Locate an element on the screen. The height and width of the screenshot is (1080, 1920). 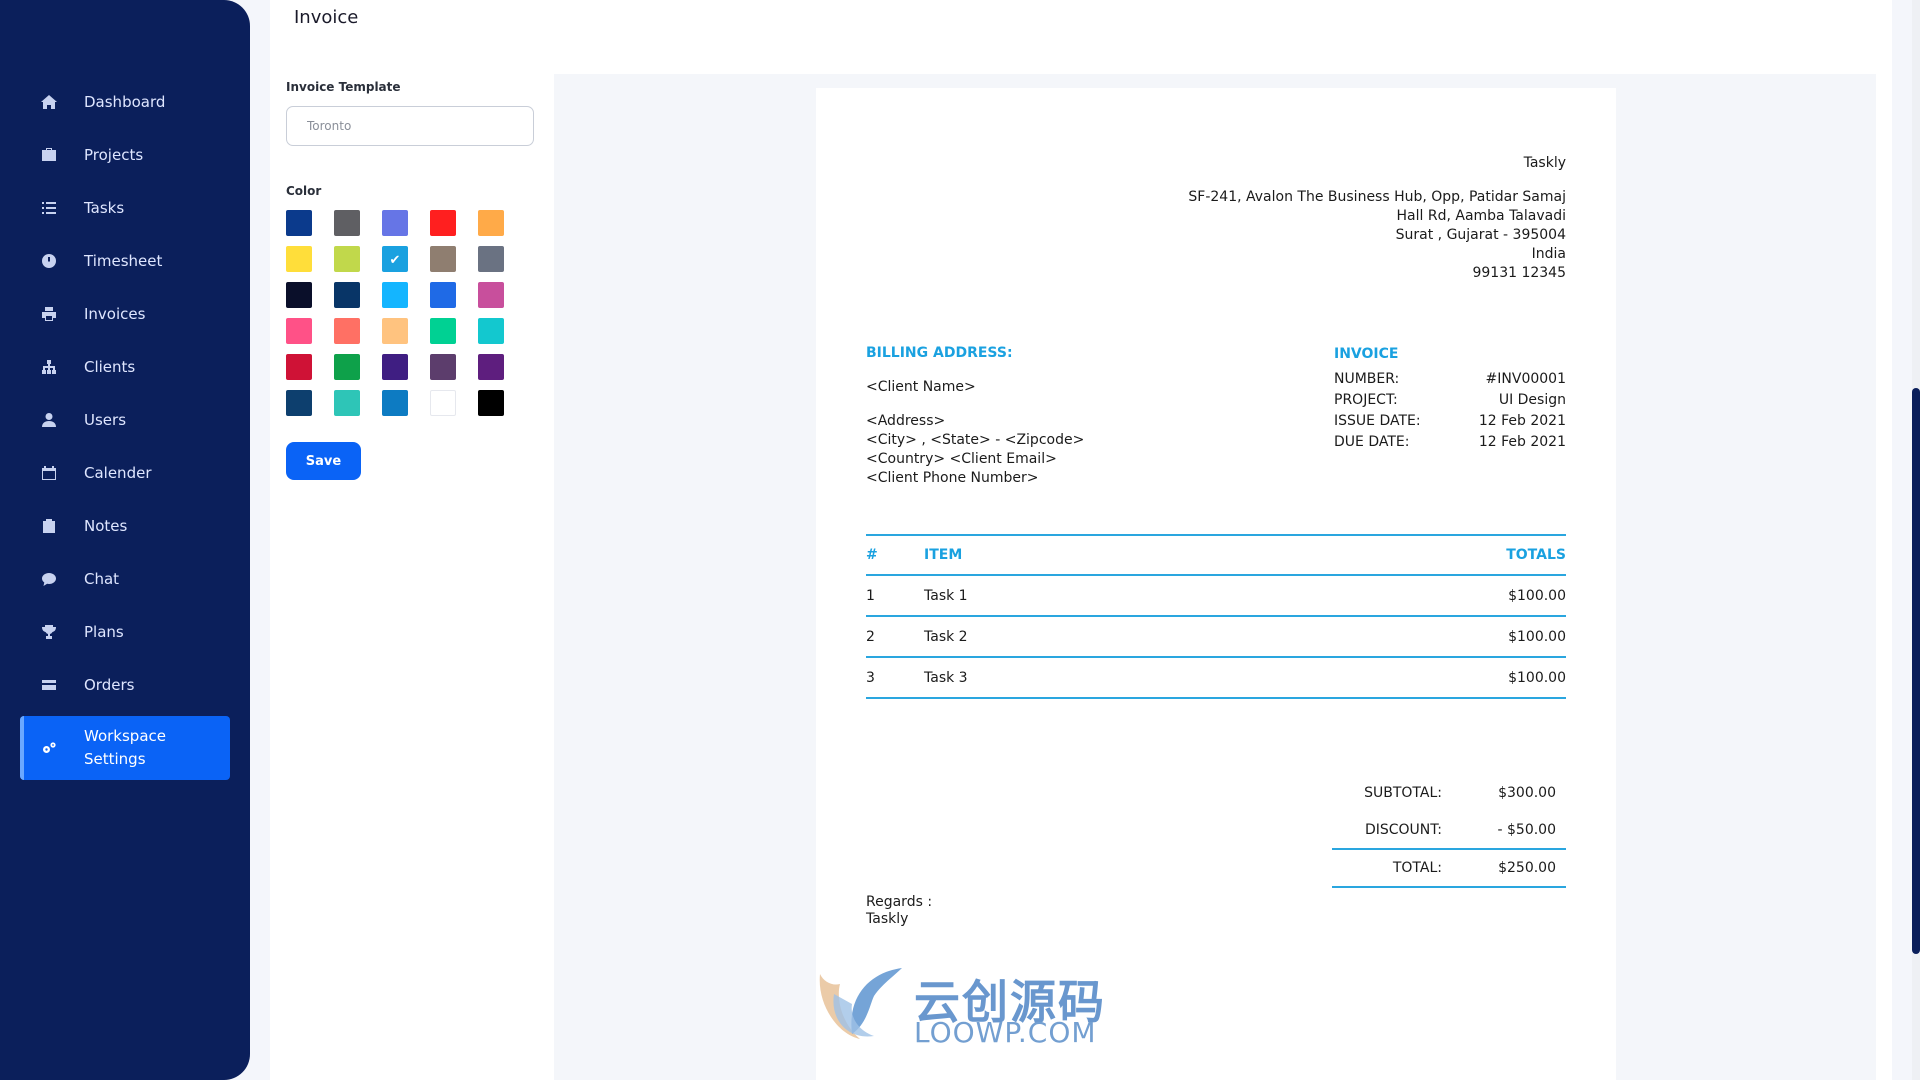
color-label: Color is located at coordinates (304, 191).